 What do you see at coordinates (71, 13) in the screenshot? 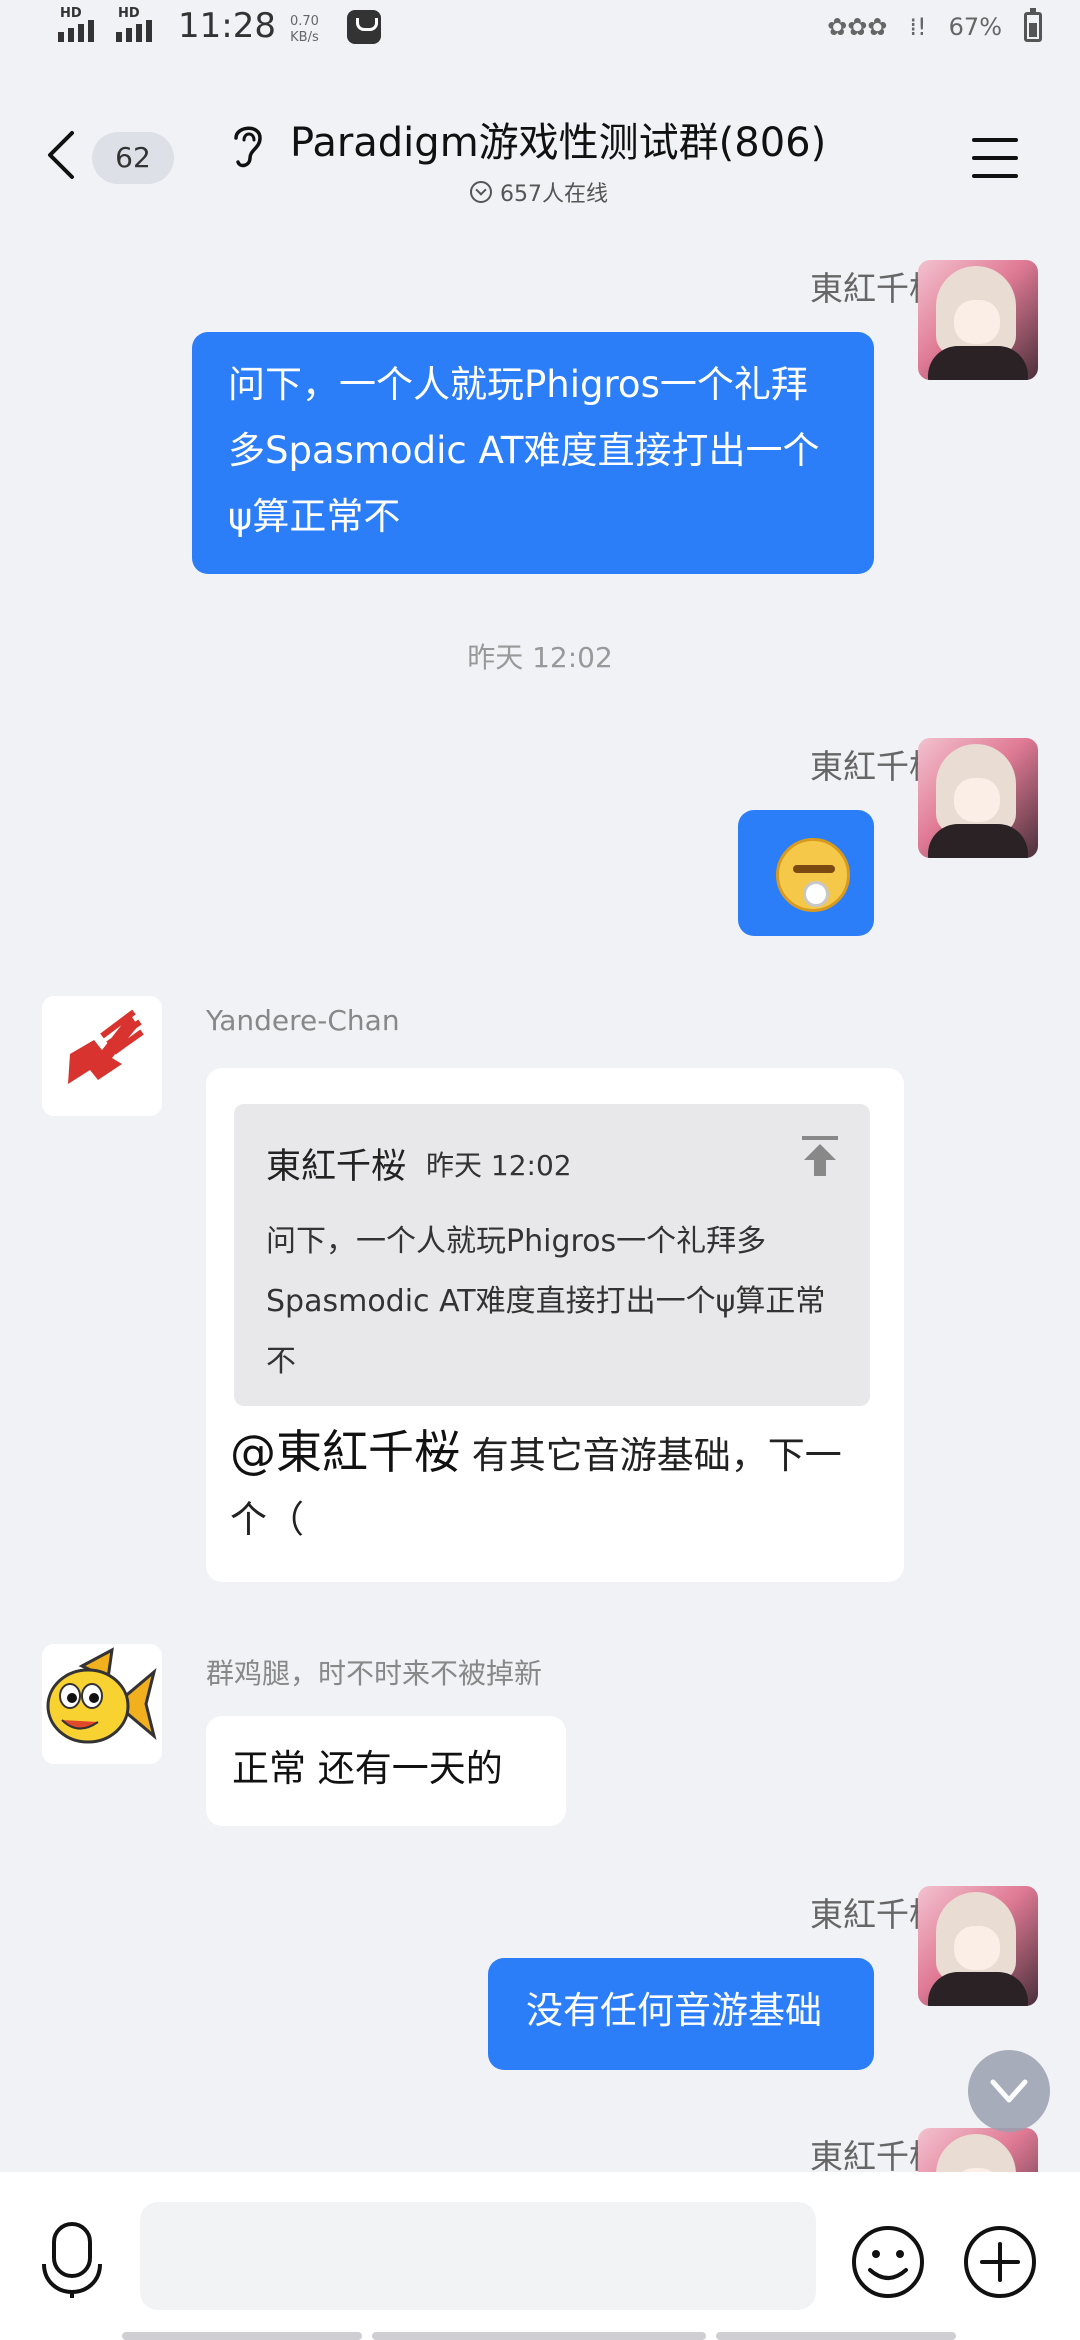
I see `sim1-label: HD` at bounding box center [71, 13].